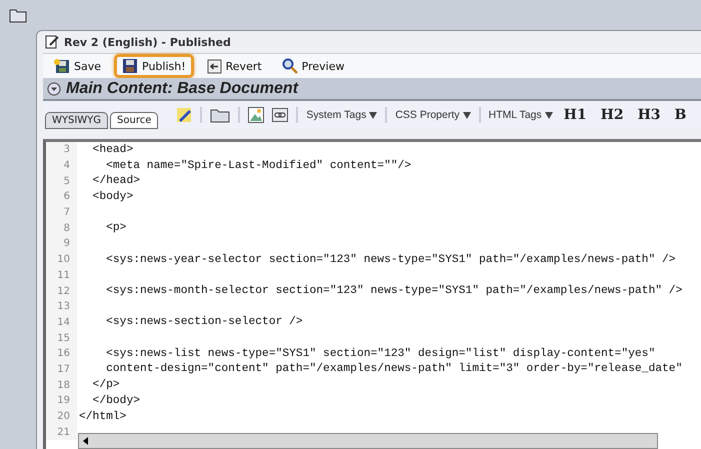  What do you see at coordinates (612, 115) in the screenshot?
I see `format-button: H2` at bounding box center [612, 115].